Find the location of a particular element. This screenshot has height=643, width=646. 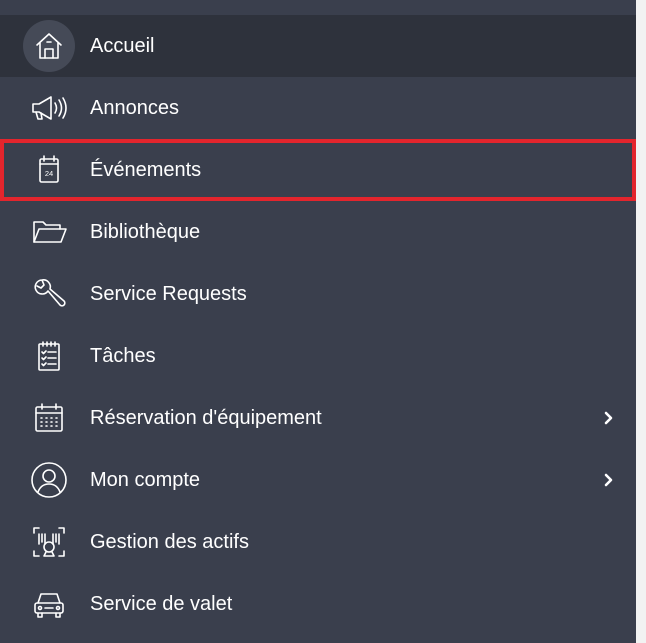

megaphone-icon is located at coordinates (49, 108).